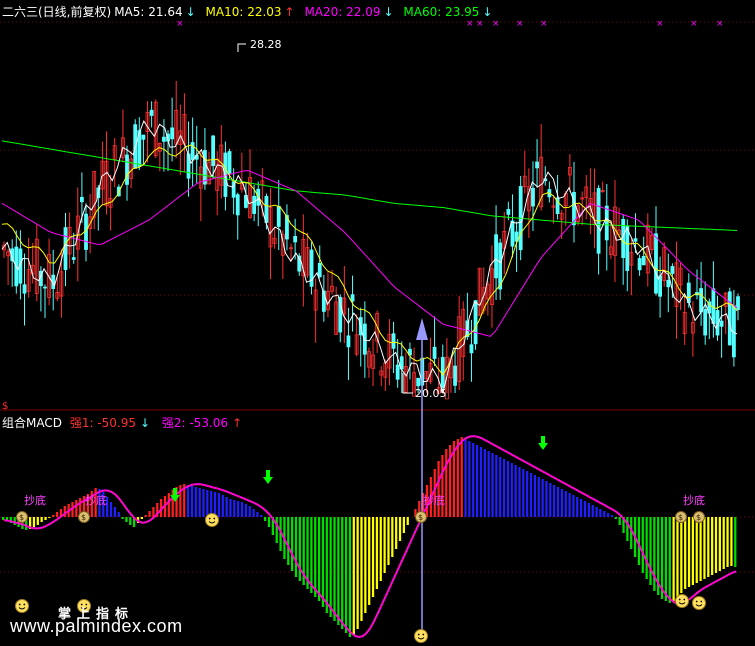  What do you see at coordinates (660, 24) in the screenshot?
I see `signal-x-mark: ×` at bounding box center [660, 24].